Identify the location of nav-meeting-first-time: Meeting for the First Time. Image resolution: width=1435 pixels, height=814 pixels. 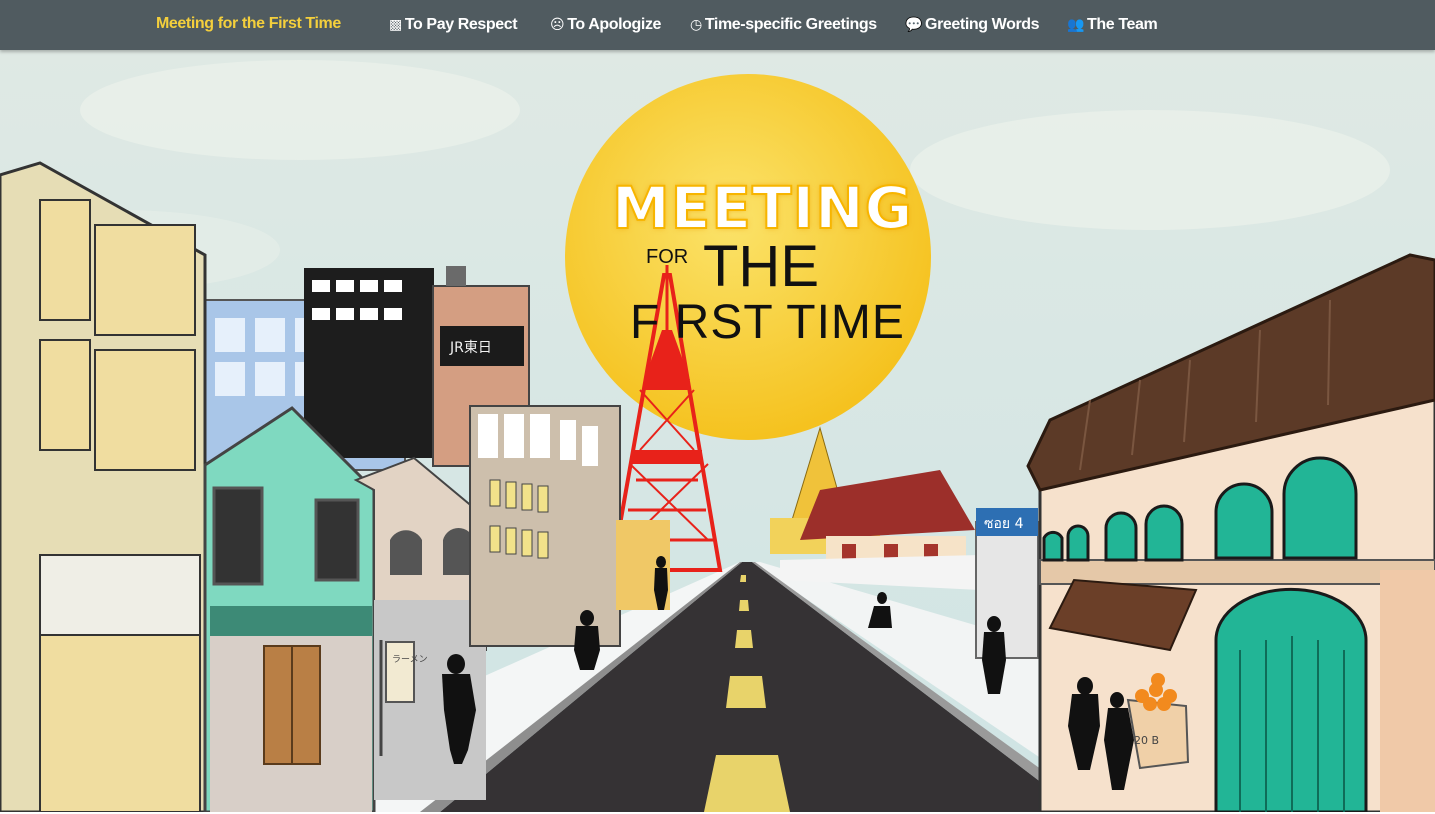
(248, 25).